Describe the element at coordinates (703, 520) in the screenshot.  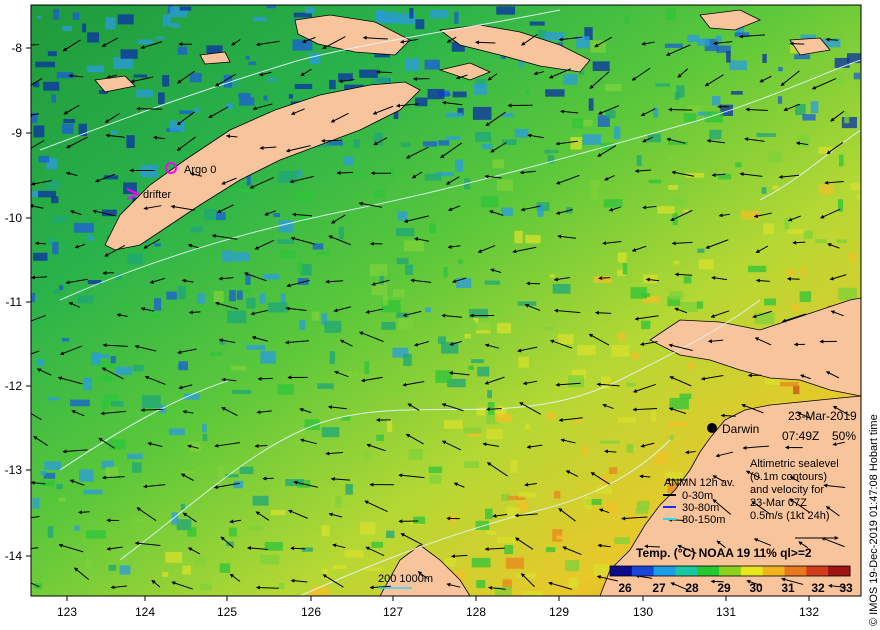
I see `anmn-item-label: 80-150m` at that location.